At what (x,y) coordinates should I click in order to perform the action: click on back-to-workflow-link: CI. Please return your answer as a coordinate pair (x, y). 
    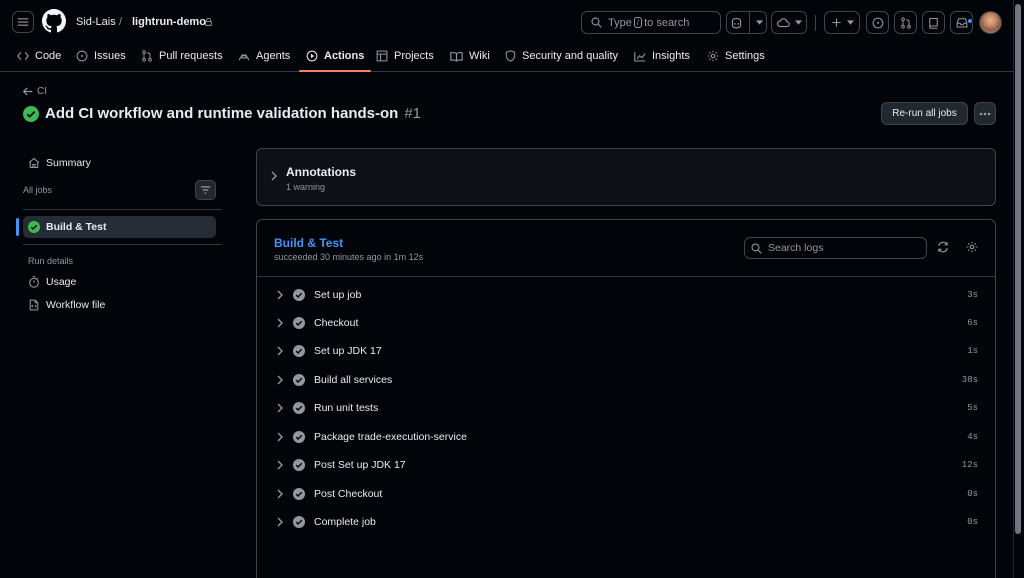
    Looking at the image, I should click on (35, 91).